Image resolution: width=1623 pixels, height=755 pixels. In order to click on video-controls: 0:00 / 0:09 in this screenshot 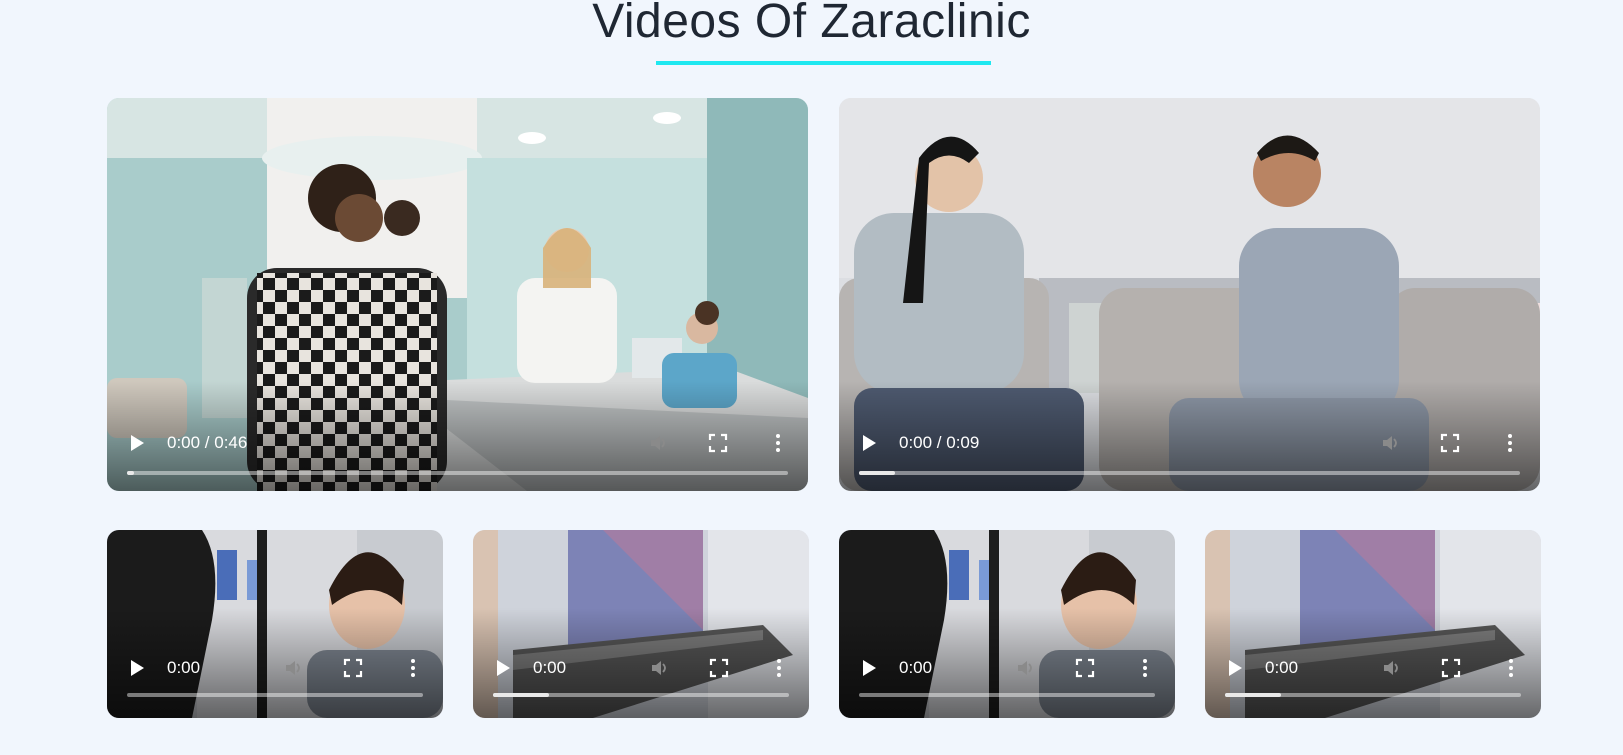, I will do `click(1189, 441)`.